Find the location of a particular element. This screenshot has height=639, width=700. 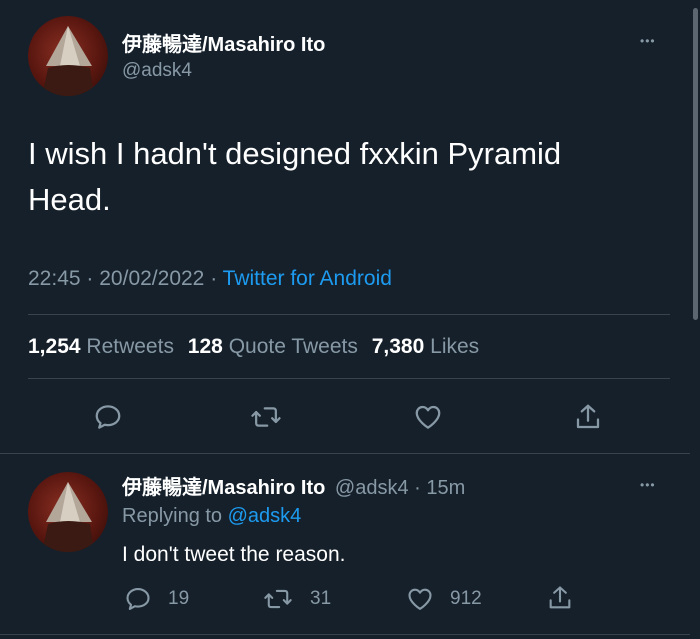

reply-text: I don't tweet the reason. is located at coordinates (234, 554).